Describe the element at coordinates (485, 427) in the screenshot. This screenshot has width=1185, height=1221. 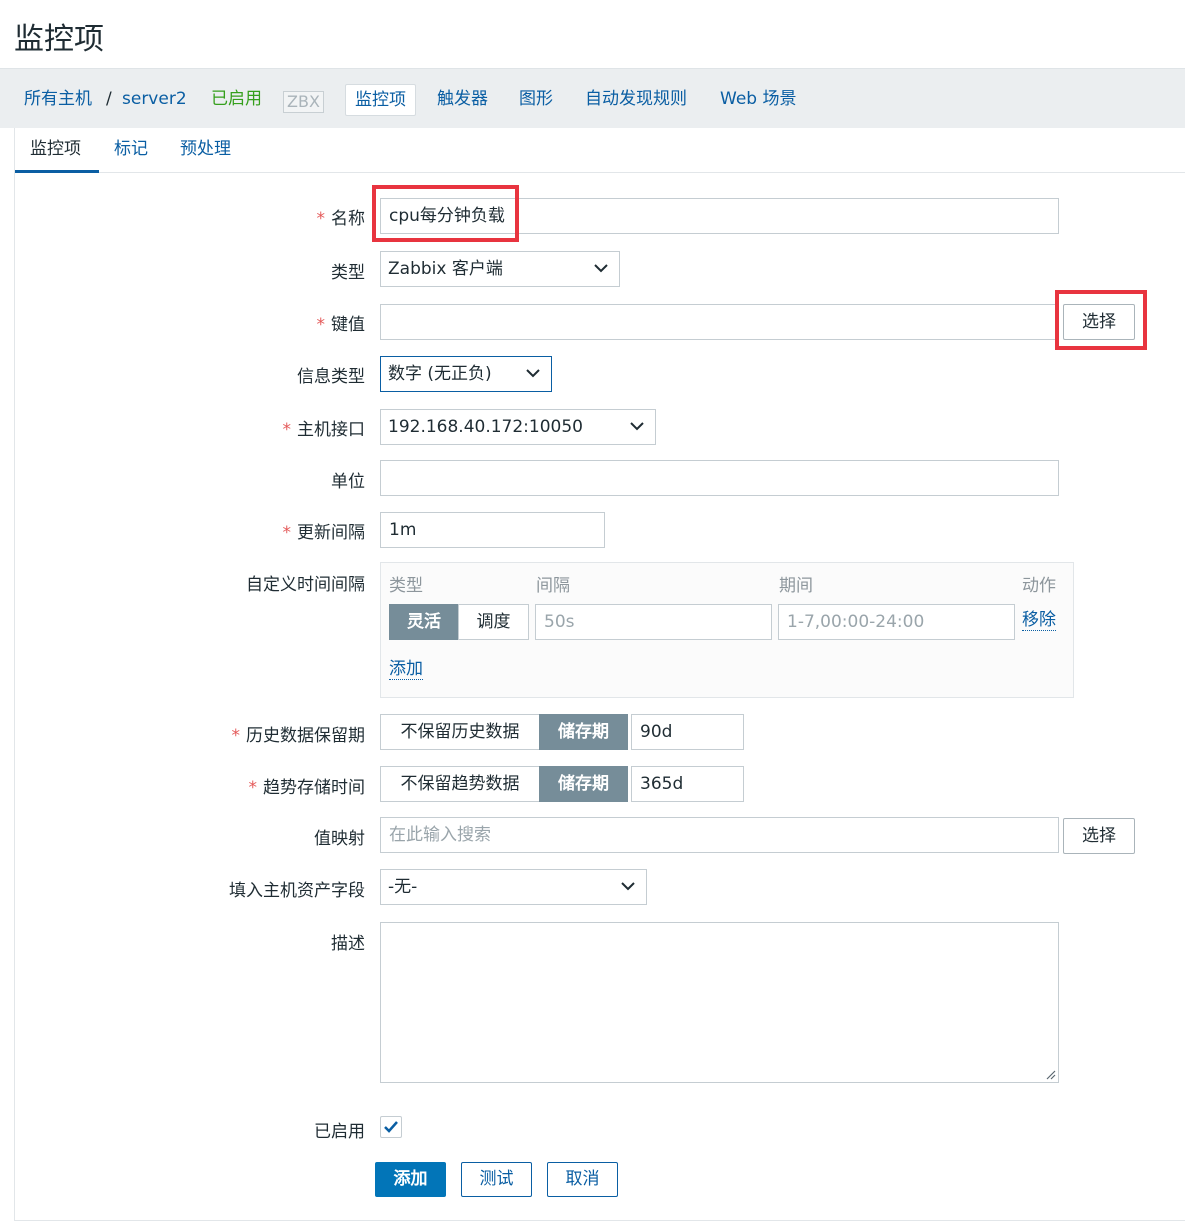
I see `interface-value: 192.168.40.172:10050` at that location.